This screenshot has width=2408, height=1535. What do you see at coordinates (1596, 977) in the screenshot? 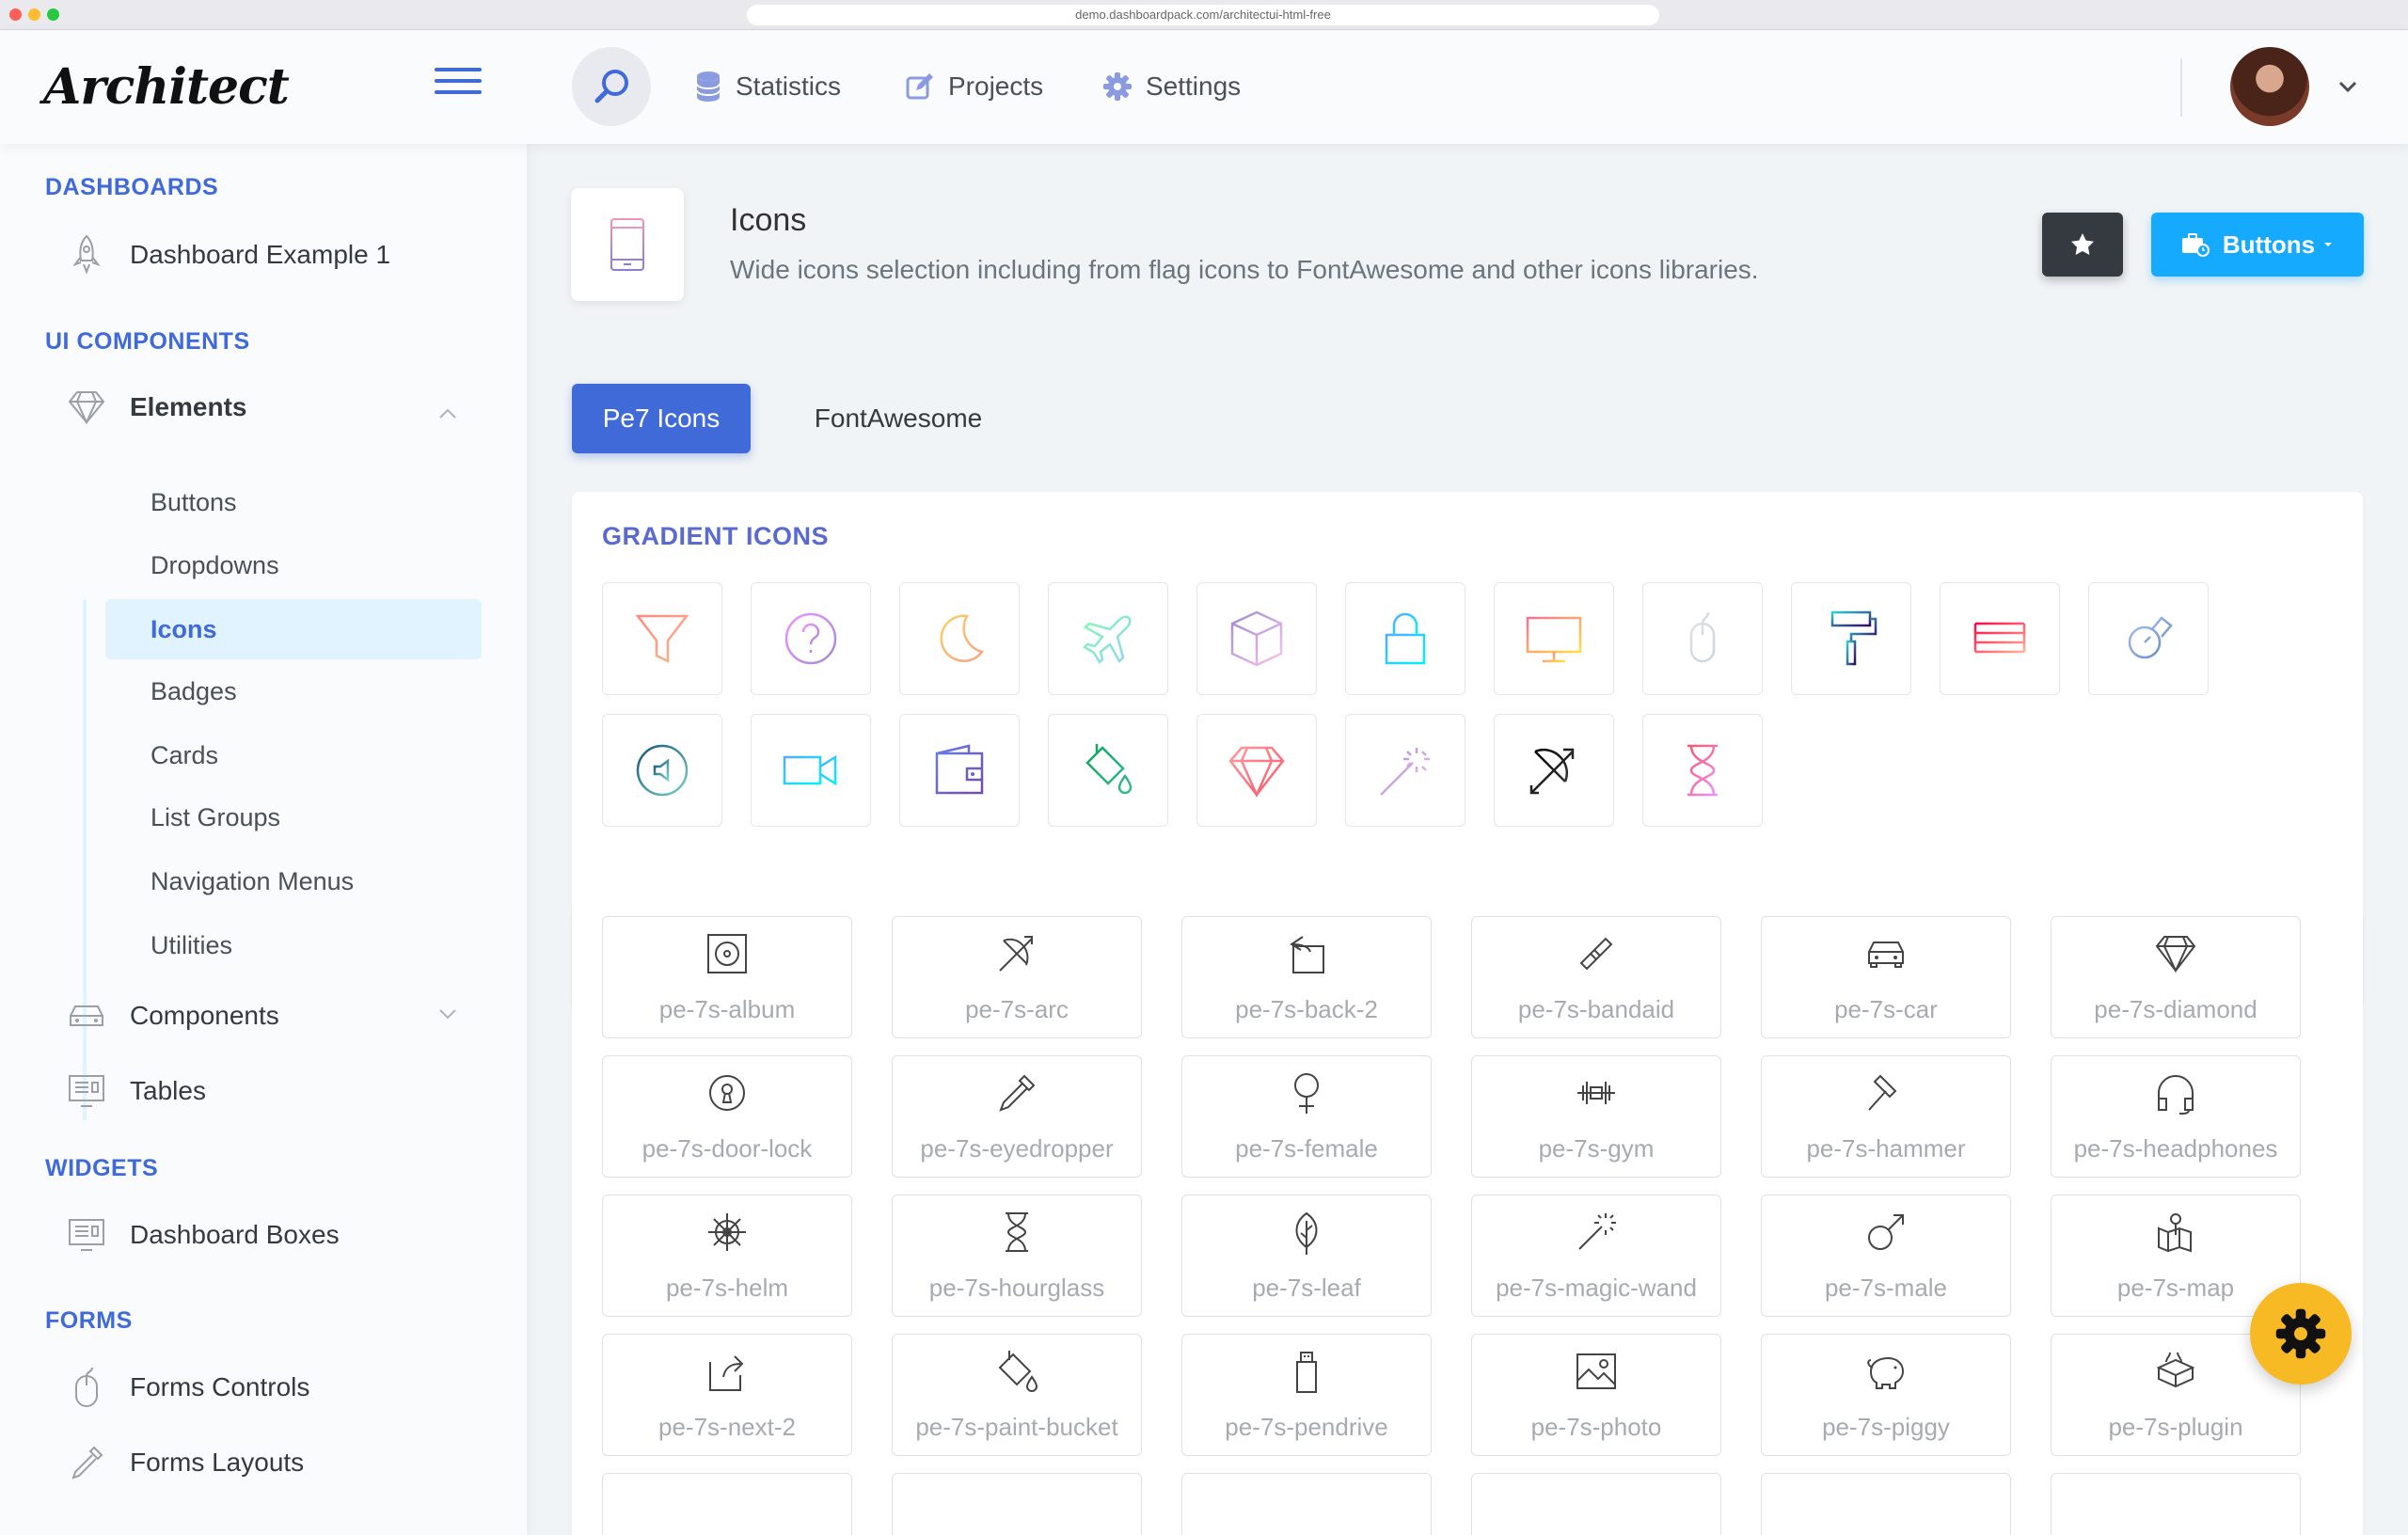
I see `icon-tile: pe-7s-bandaid` at bounding box center [1596, 977].